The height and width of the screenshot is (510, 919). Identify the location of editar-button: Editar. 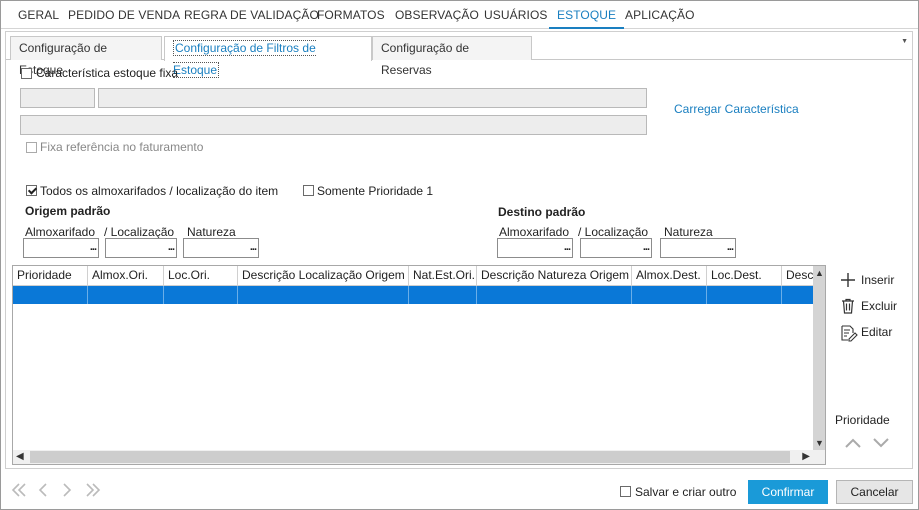
(875, 333).